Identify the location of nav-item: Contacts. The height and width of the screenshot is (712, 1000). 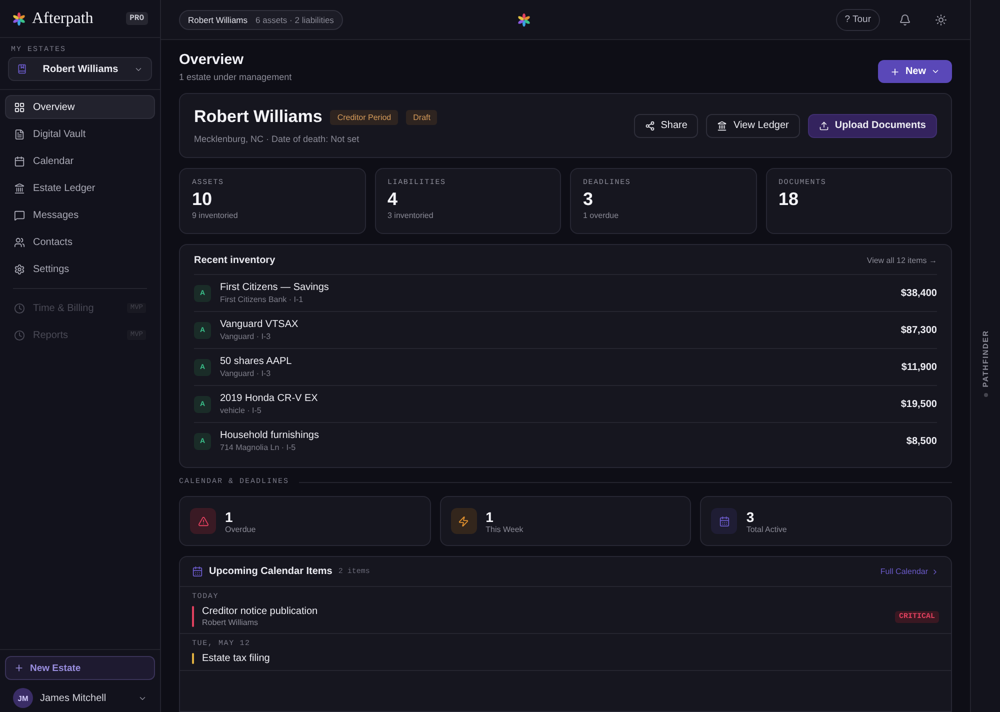
(80, 242).